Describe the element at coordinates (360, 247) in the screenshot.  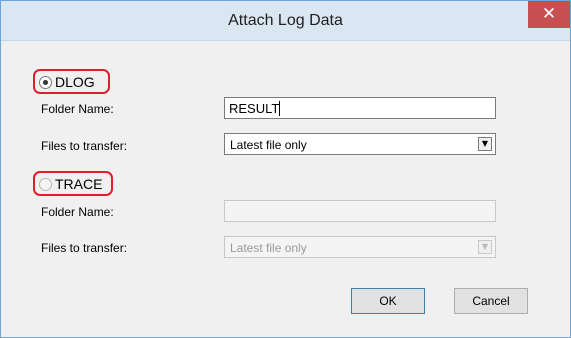
I see `trace-files-to-transfer-select: Latest file only ▼` at that location.